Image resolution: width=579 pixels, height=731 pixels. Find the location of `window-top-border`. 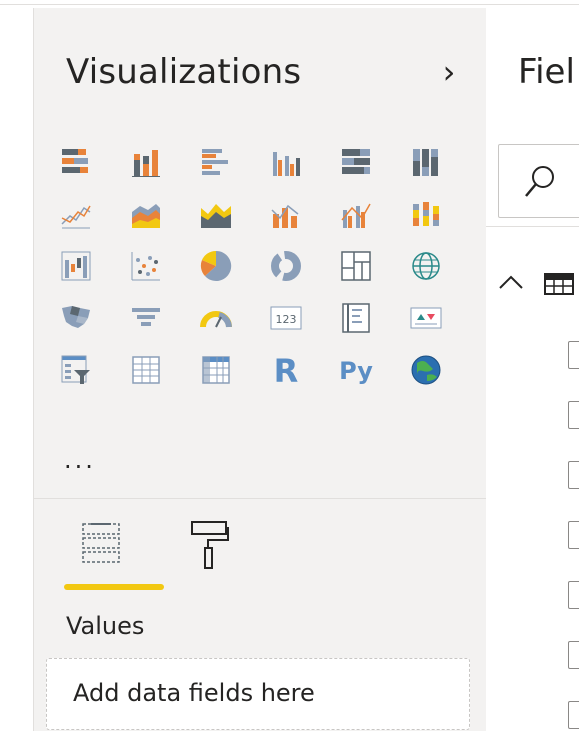

window-top-border is located at coordinates (289, 2).